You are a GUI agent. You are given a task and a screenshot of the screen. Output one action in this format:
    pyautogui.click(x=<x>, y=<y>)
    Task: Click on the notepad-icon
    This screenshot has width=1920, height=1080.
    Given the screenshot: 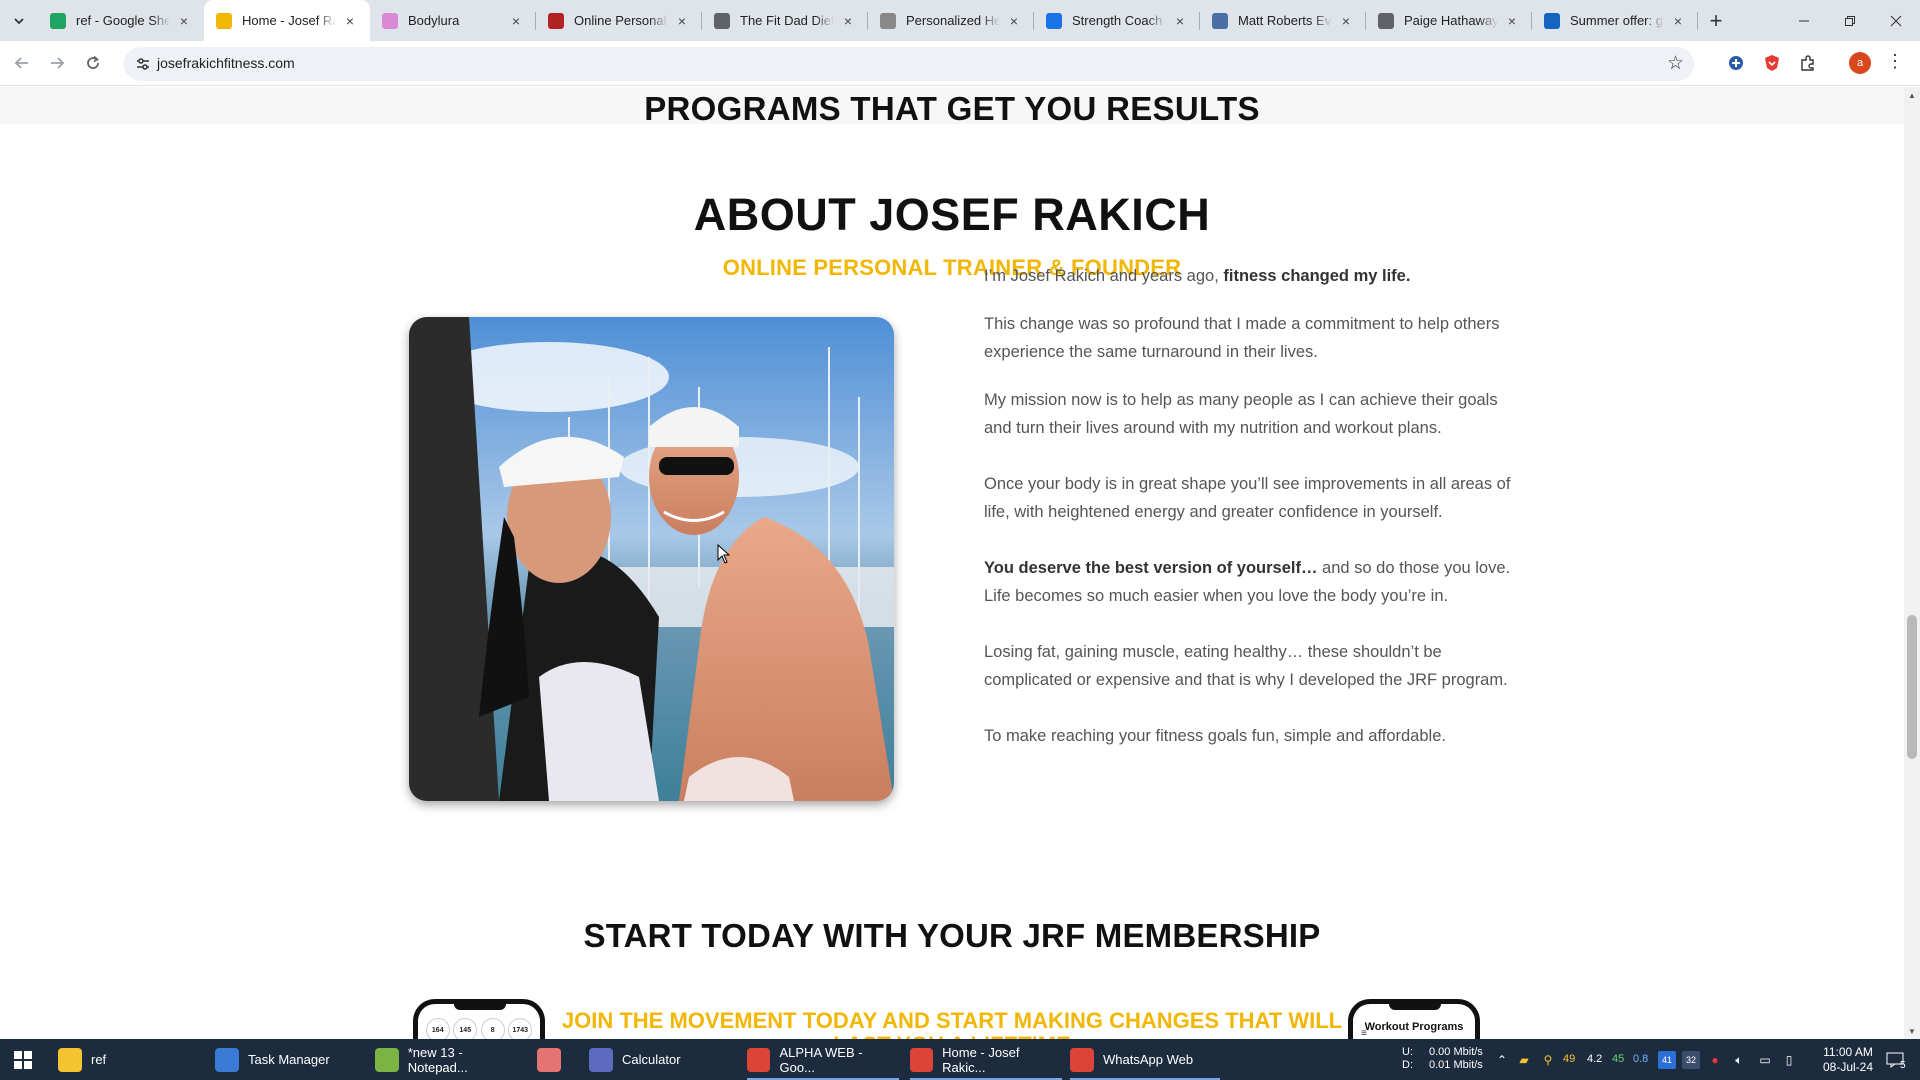 What is the action you would take?
    pyautogui.click(x=387, y=1059)
    